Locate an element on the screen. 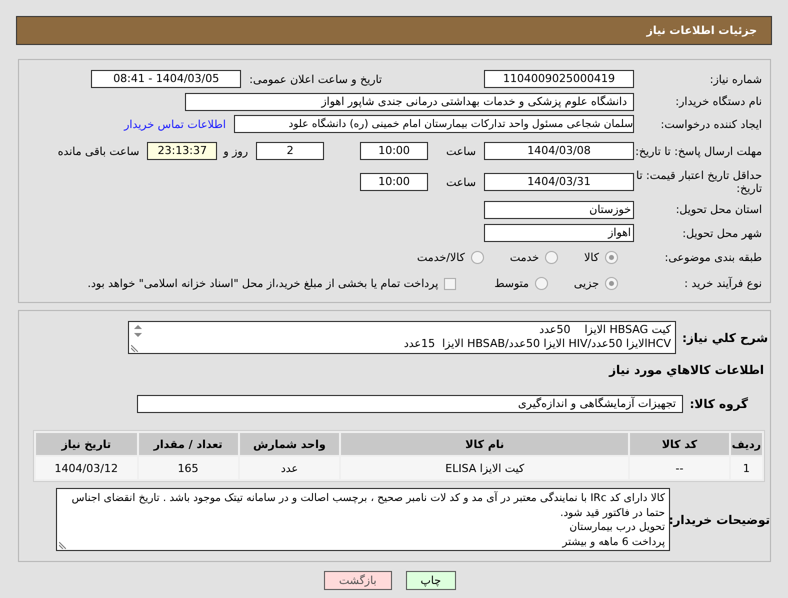  notes-line: کالا دارای کد IRc با نمایندگی معتبر در آی مد و کد لات نامبر صحیح ، برچسب اصالت و در سامانه تیتک موجود باشد . تاریخ انقضای اجناس حتما در فاکتور قید شود. is located at coordinates (367, 505).